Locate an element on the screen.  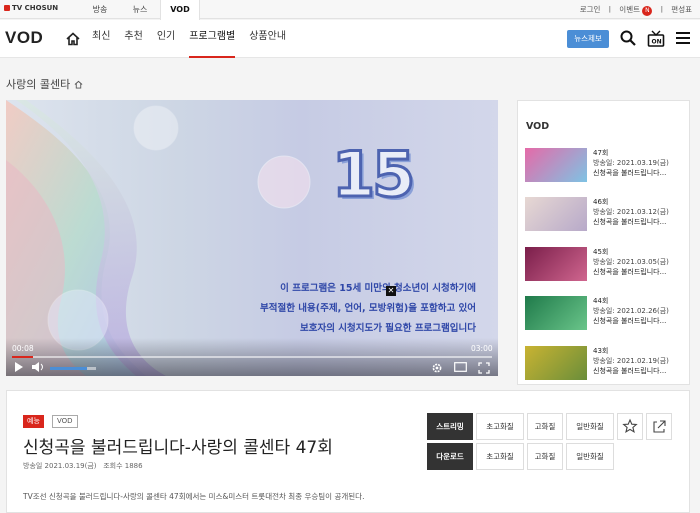
settings-gear-icon is located at coordinates (437, 369).